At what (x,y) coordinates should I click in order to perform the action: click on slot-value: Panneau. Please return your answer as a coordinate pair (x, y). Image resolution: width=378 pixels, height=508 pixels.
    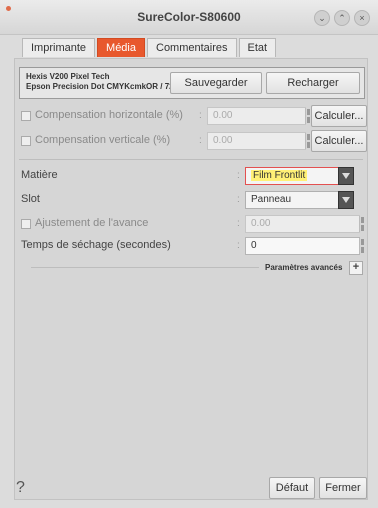
    Looking at the image, I should click on (271, 199).